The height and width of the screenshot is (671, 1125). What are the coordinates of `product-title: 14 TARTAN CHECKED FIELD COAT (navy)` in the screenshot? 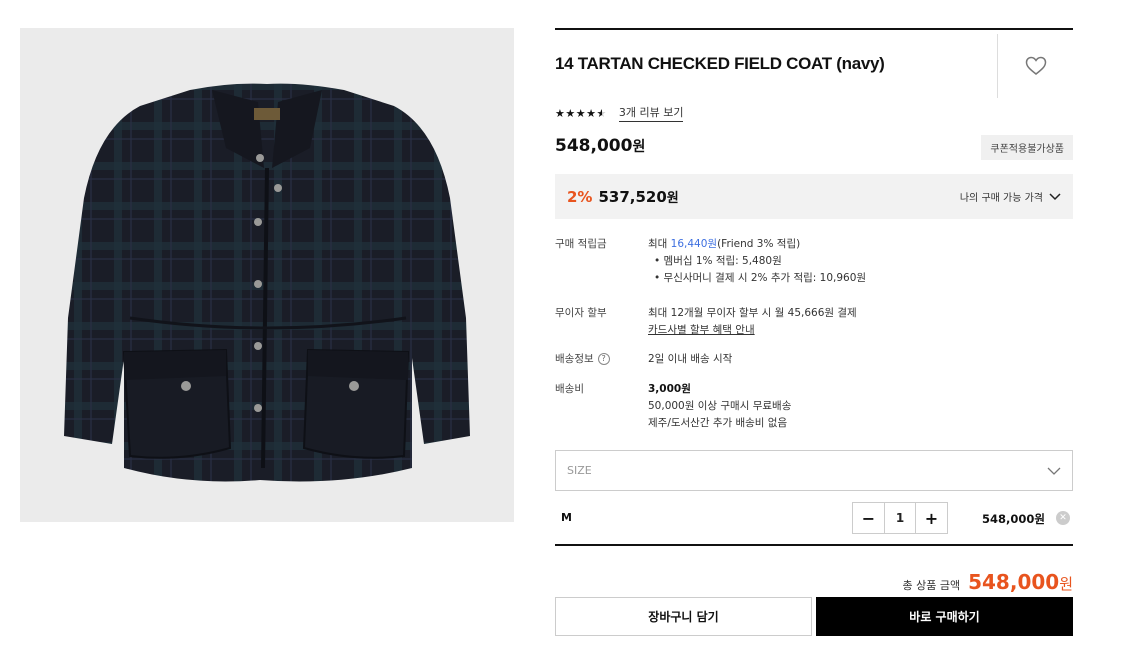 It's located at (720, 63).